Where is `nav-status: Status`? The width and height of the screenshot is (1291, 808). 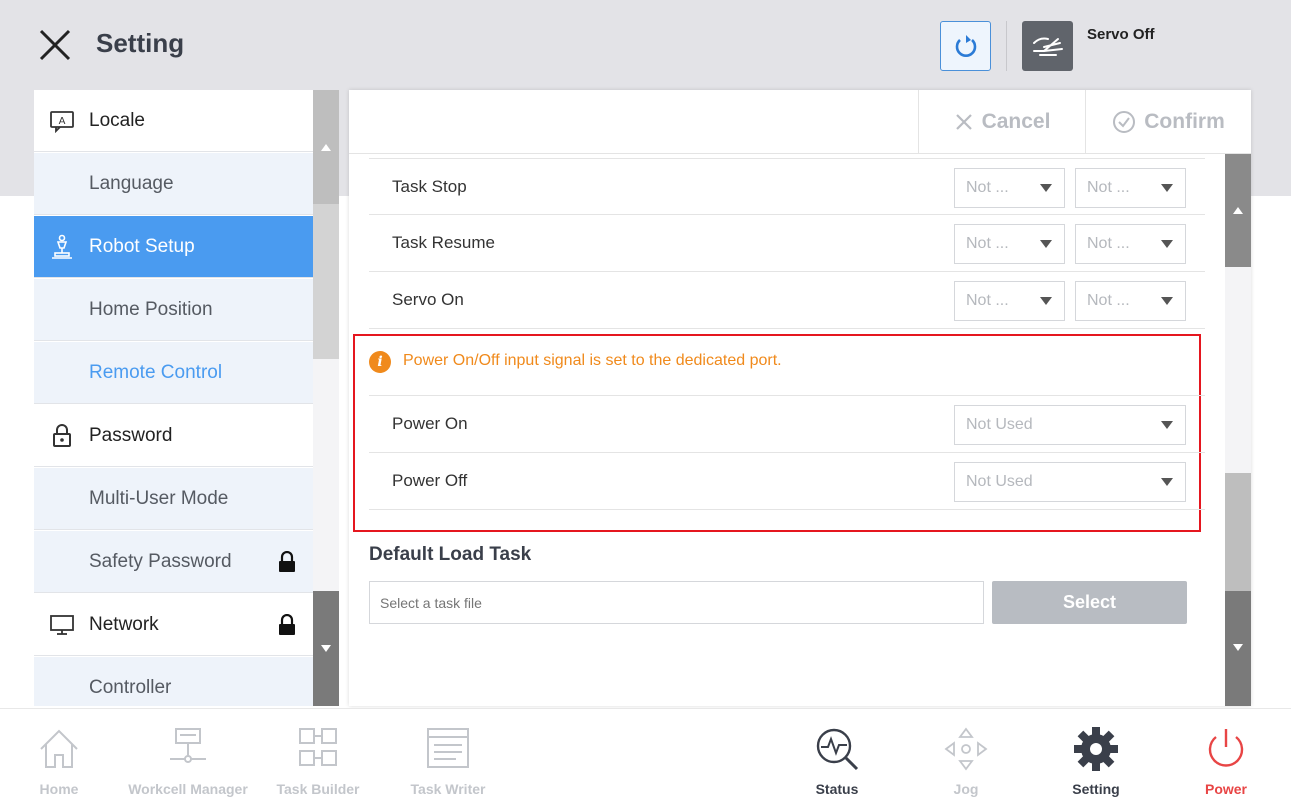 nav-status: Status is located at coordinates (837, 761).